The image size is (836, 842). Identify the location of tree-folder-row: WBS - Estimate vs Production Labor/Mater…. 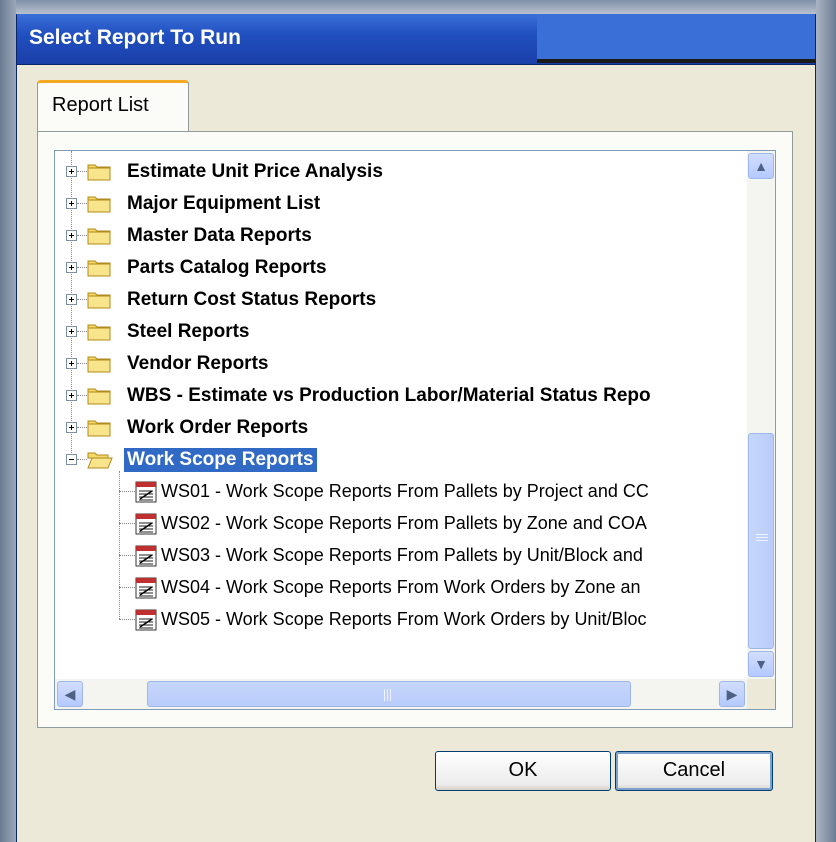
(401, 397).